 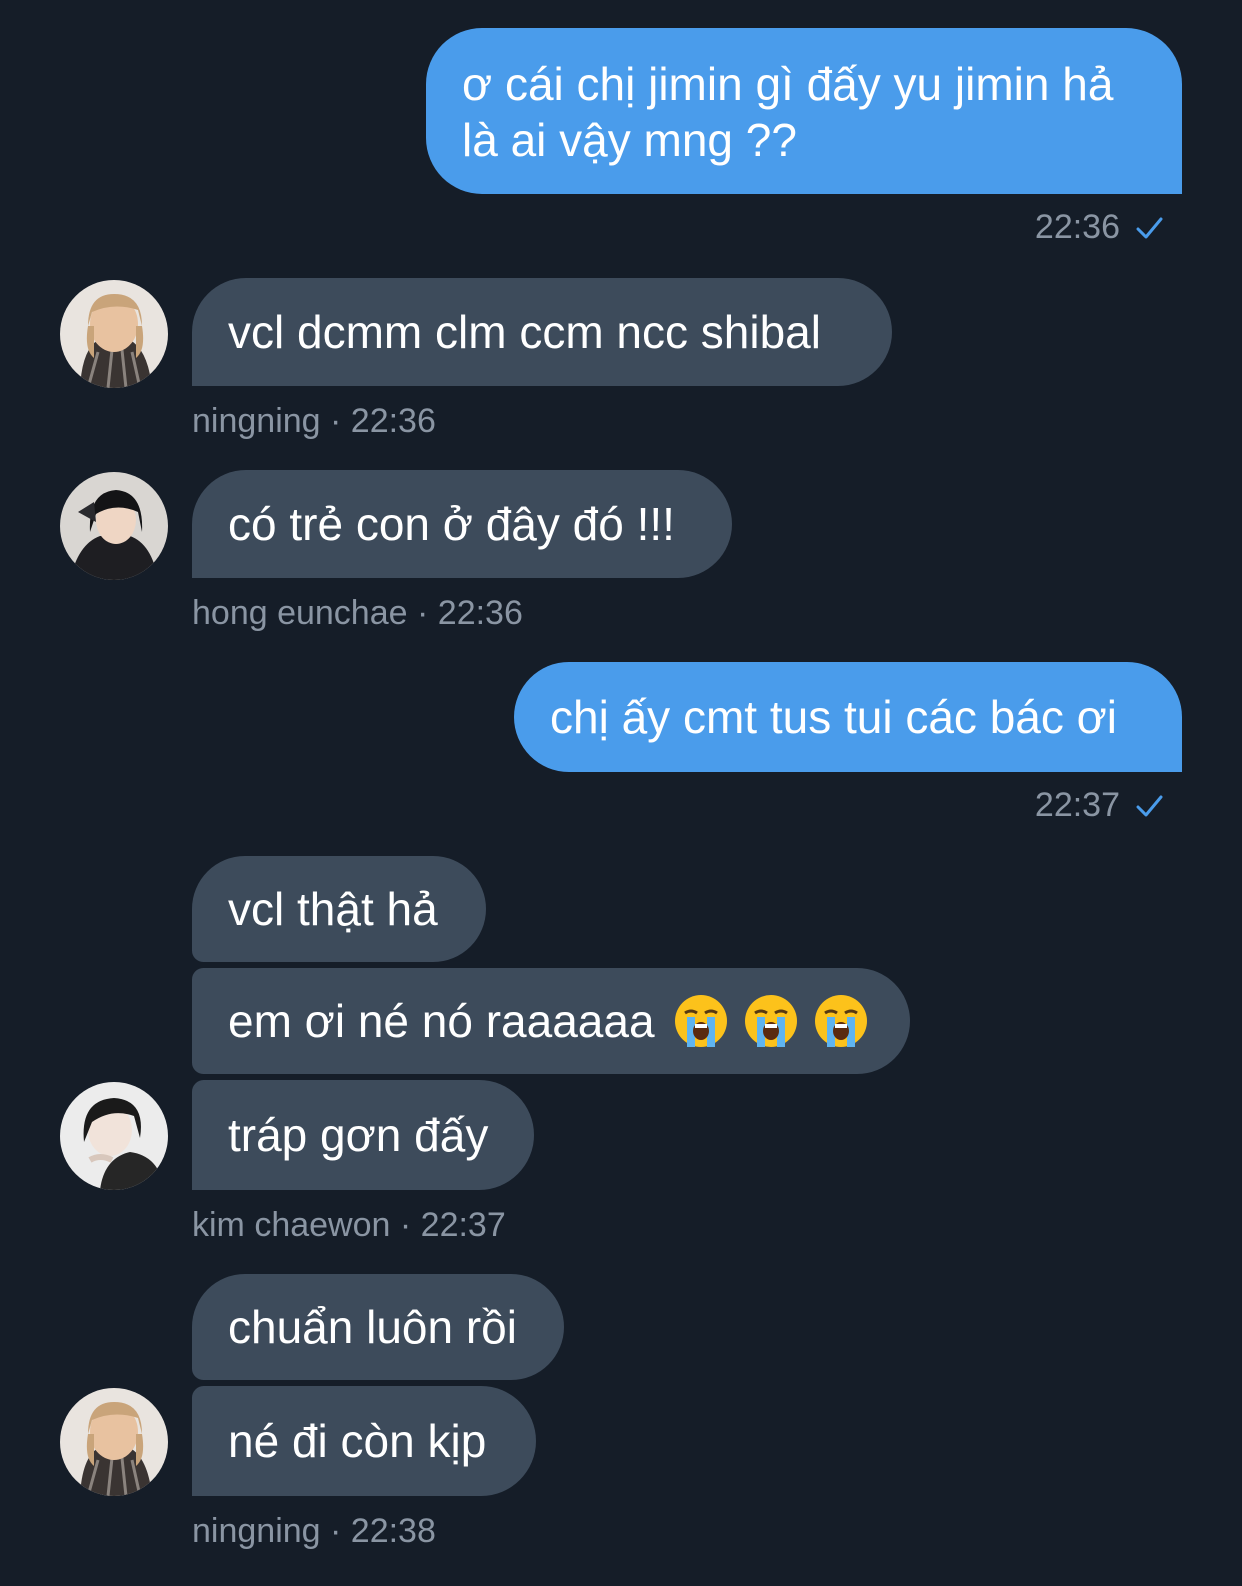 I want to click on message-meta: kim chaewon · 22:37, so click(x=349, y=1225).